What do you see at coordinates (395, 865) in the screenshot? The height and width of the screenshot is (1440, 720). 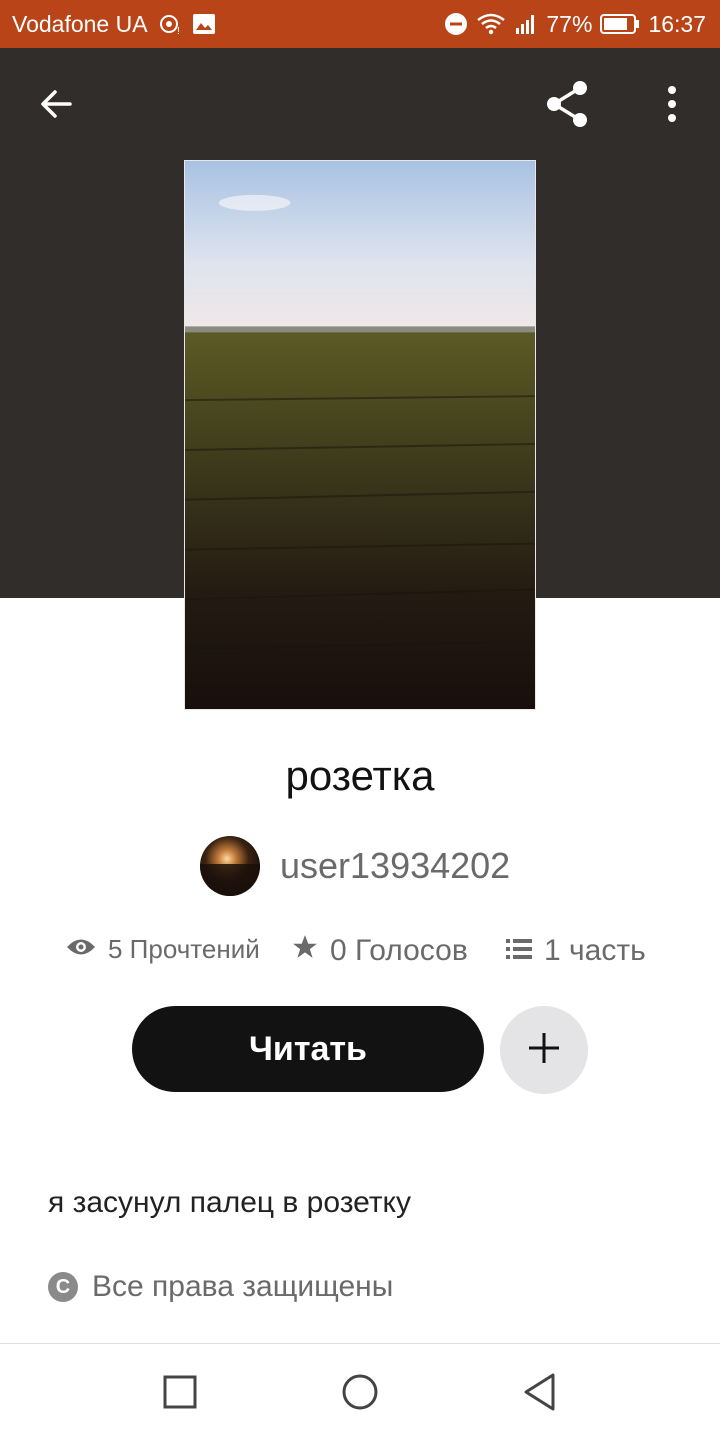 I see `author-name: user13934202` at bounding box center [395, 865].